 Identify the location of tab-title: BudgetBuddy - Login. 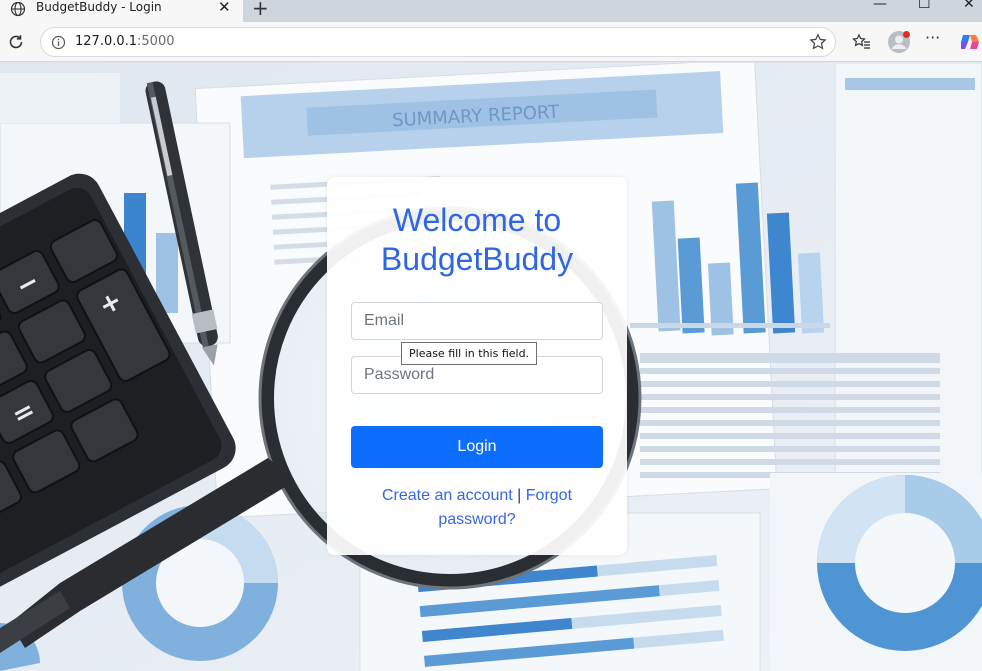
(99, 7).